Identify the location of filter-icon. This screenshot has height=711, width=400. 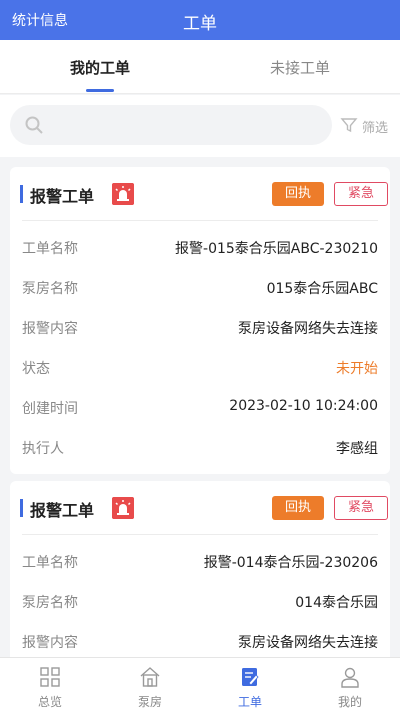
(349, 125).